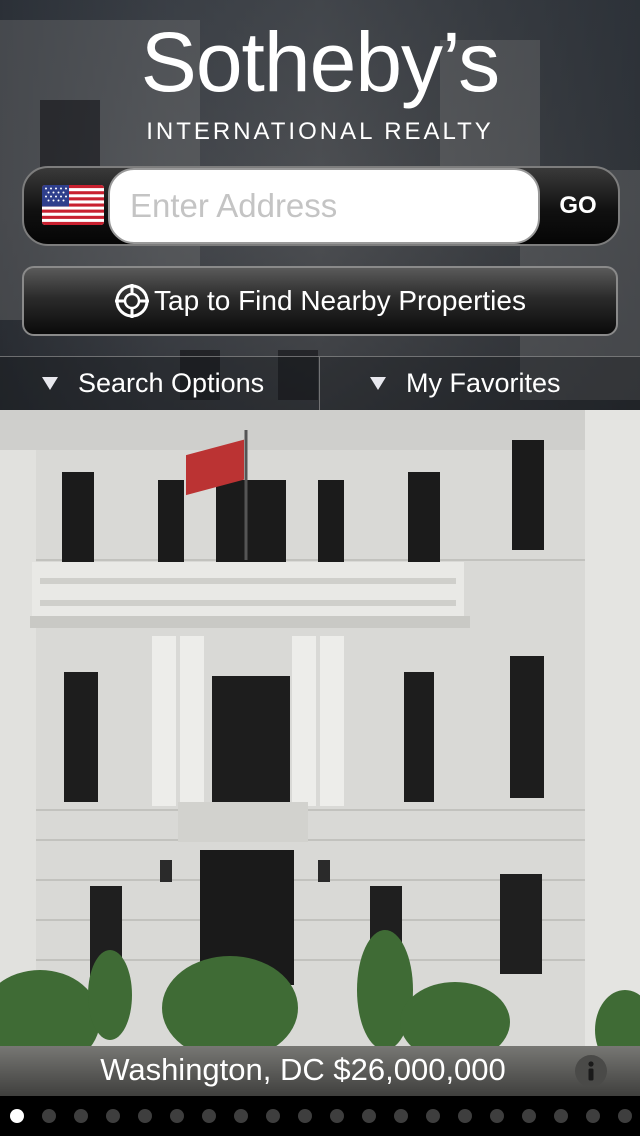 This screenshot has width=640, height=1136. Describe the element at coordinates (324, 206) in the screenshot. I see `address-input` at that location.